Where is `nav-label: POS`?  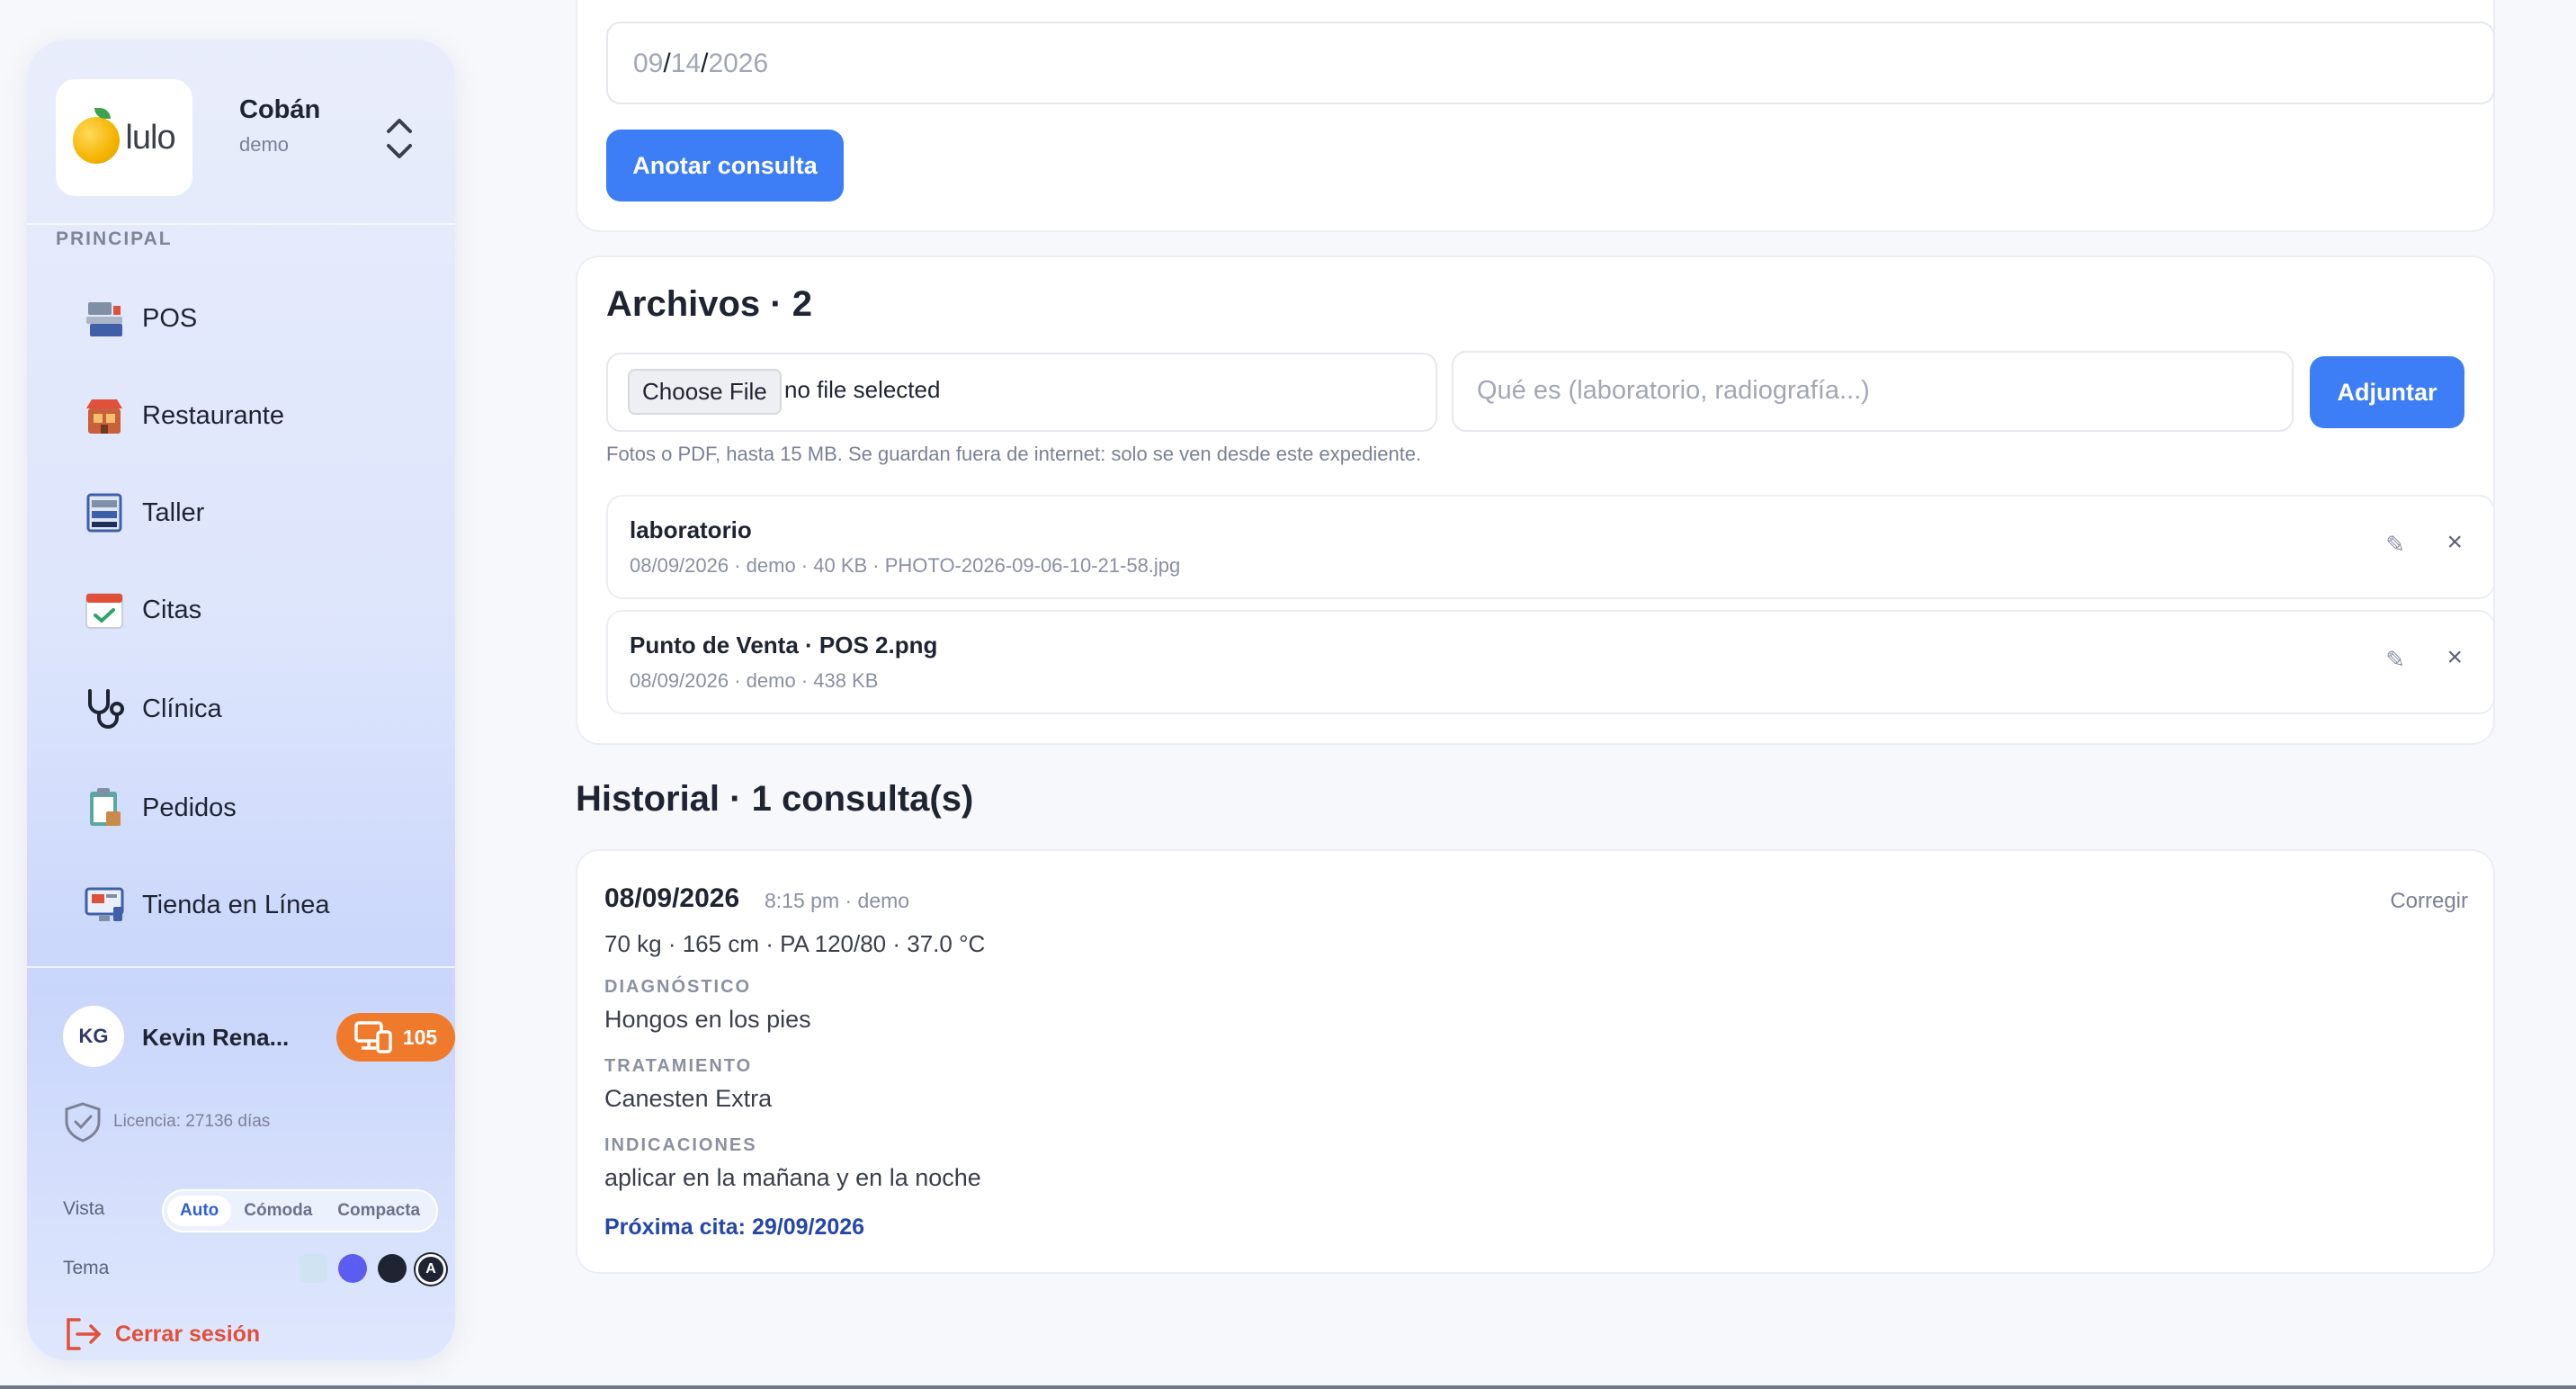 nav-label: POS is located at coordinates (170, 318).